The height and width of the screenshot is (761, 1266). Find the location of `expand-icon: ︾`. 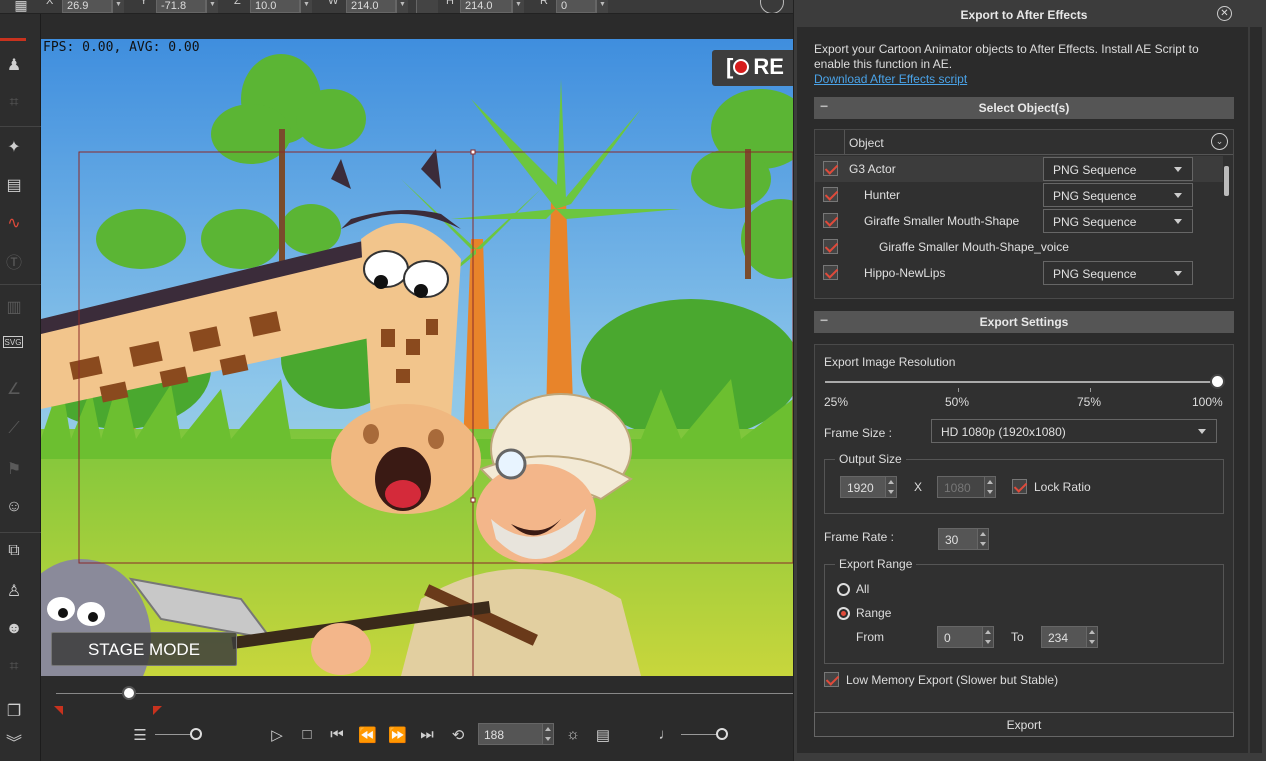

expand-icon: ︾ is located at coordinates (14, 741).